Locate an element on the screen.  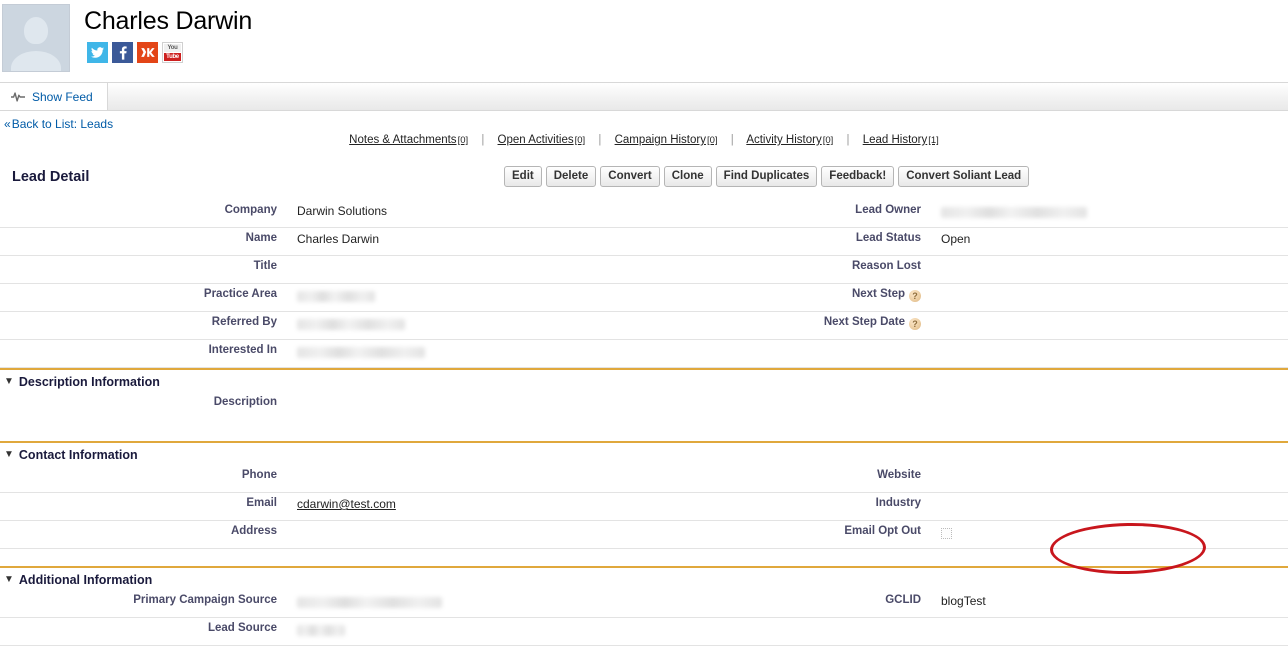
company-value: Darwin Solutions is located at coordinates (342, 211).